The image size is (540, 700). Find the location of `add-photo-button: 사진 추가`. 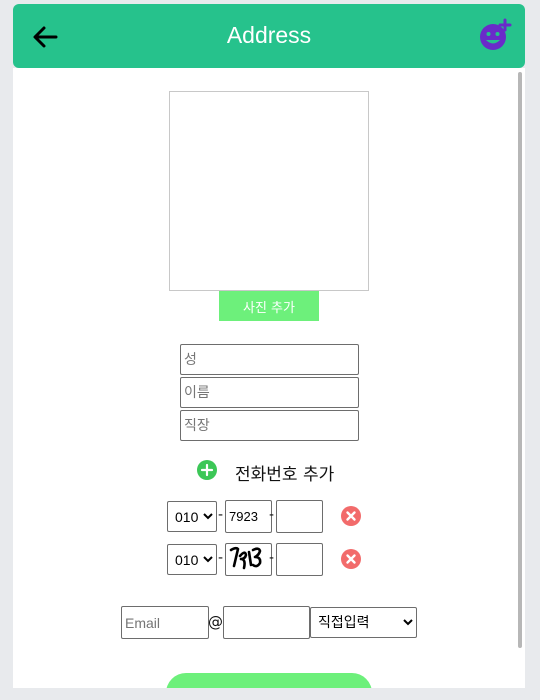

add-photo-button: 사진 추가 is located at coordinates (269, 306).